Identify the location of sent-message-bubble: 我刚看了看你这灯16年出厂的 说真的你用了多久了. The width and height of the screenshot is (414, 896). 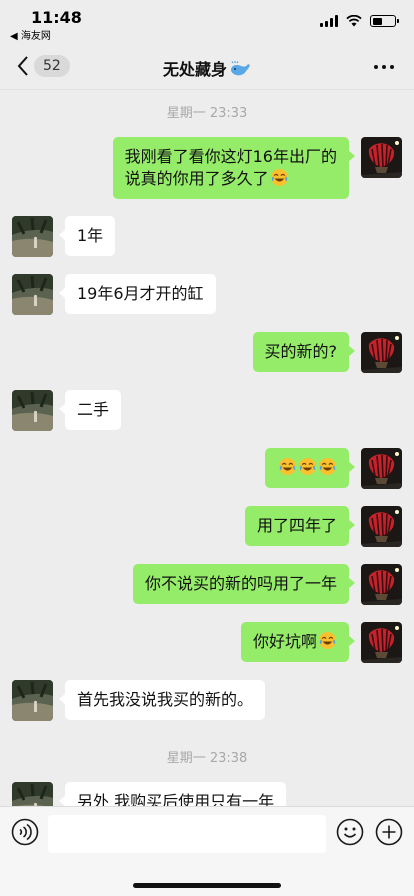
(234, 168).